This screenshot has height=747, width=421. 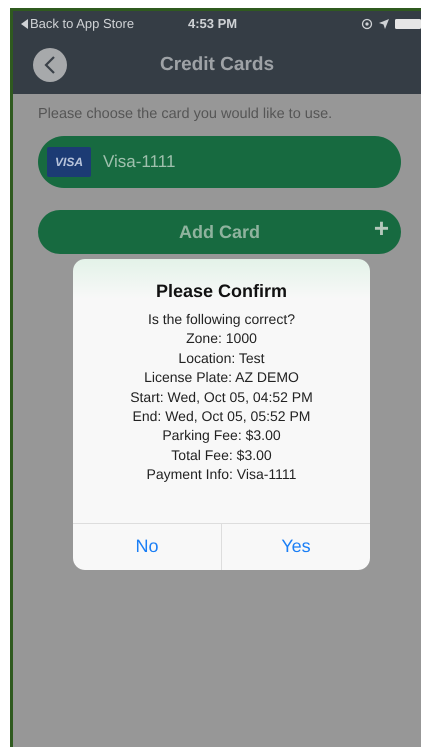 I want to click on dialog-message-line: Location: Test, so click(x=221, y=358).